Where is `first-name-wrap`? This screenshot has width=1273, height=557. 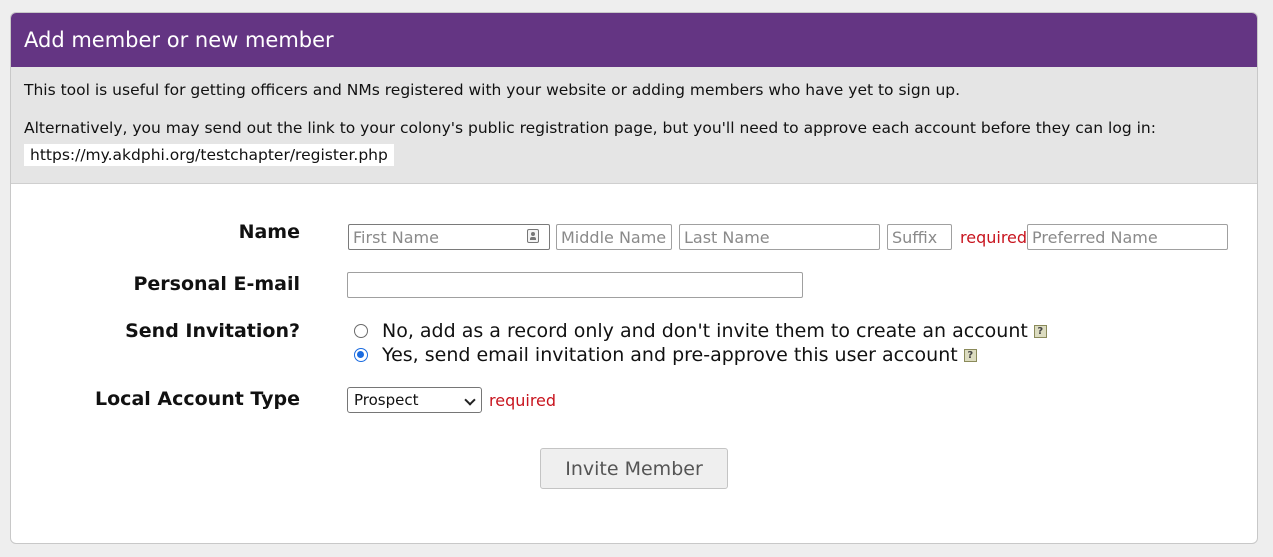
first-name-wrap is located at coordinates (449, 237).